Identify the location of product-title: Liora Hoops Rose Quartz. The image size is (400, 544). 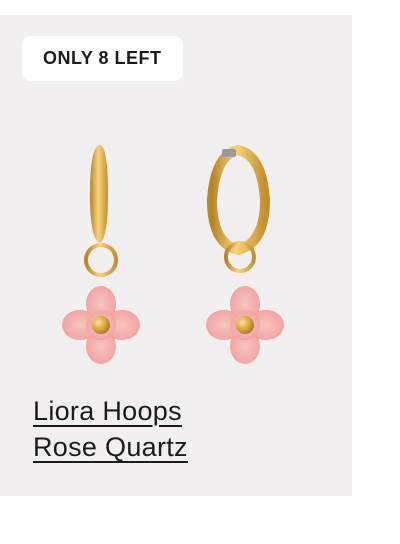
(110, 429).